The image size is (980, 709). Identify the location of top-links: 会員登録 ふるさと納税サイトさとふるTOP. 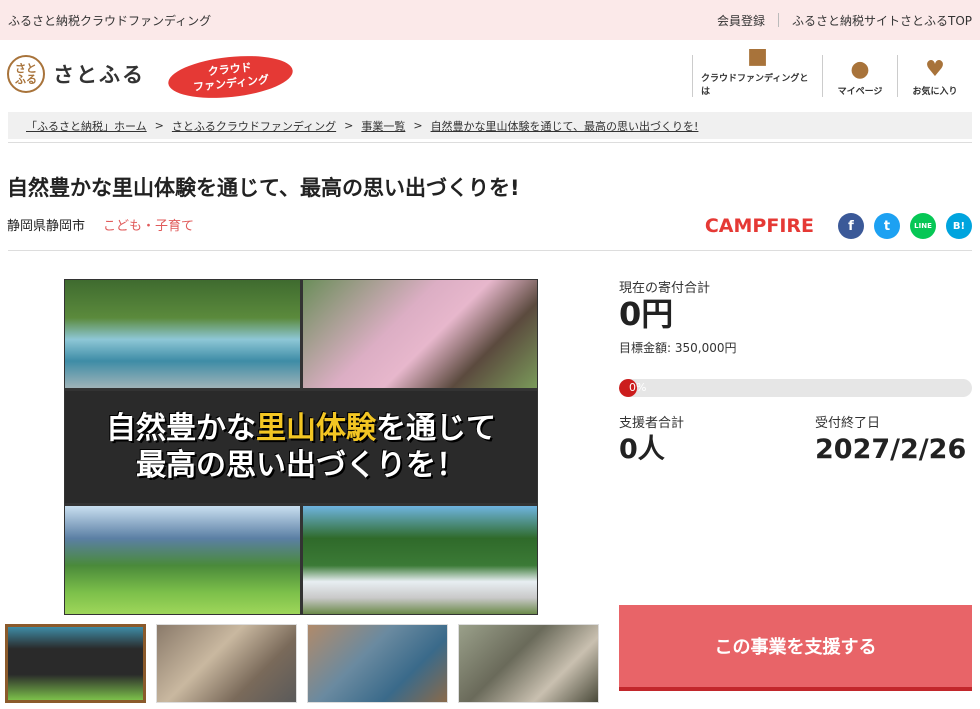
(844, 20).